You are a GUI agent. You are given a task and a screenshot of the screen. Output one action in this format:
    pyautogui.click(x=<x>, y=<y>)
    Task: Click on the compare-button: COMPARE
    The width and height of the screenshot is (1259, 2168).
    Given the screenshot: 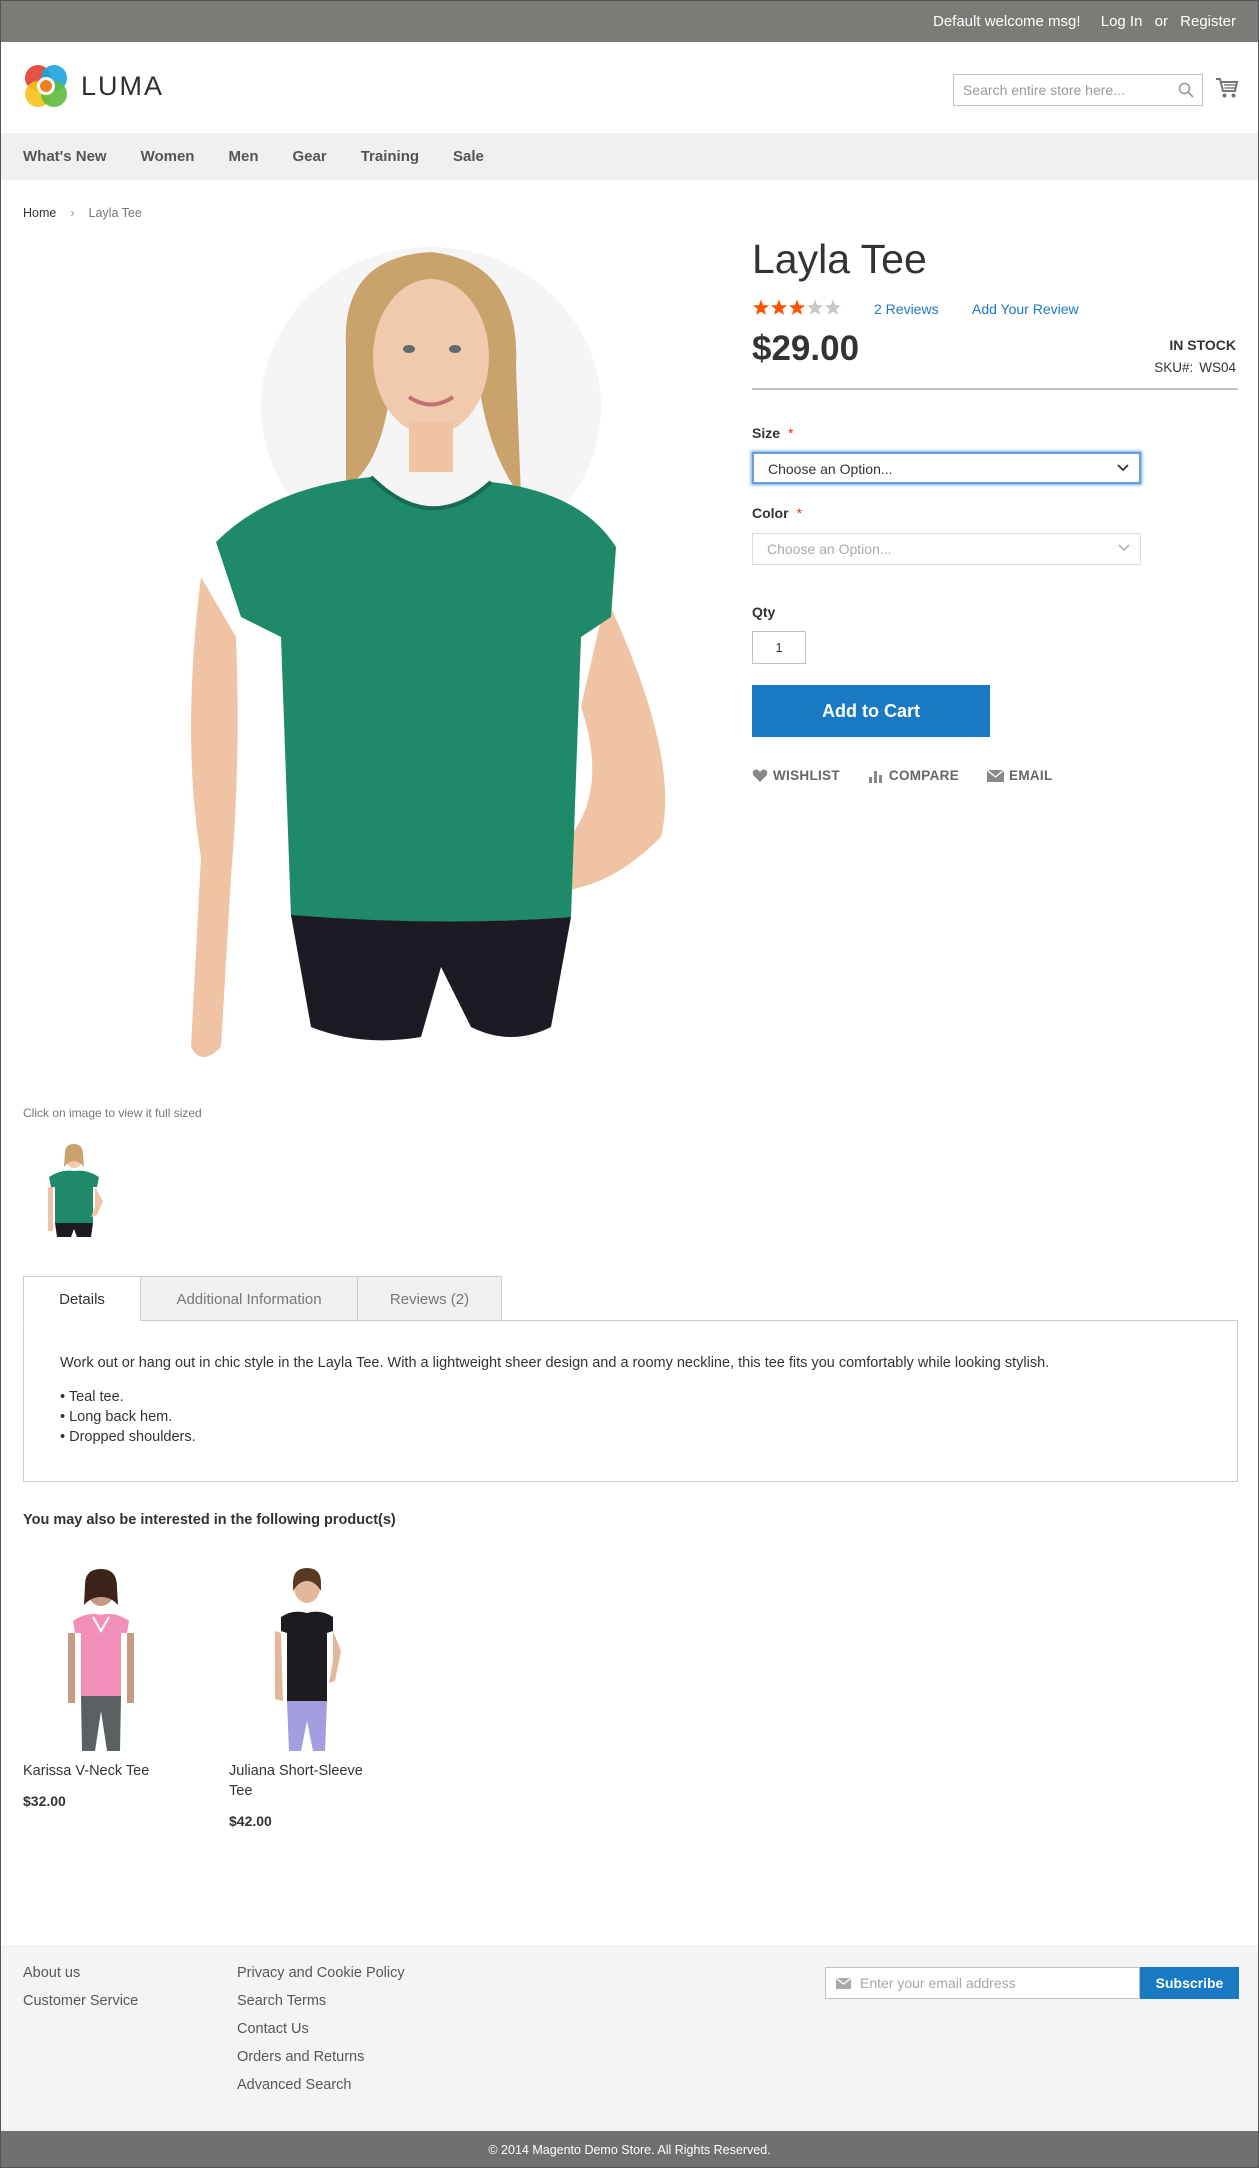 What is the action you would take?
    pyautogui.click(x=913, y=775)
    